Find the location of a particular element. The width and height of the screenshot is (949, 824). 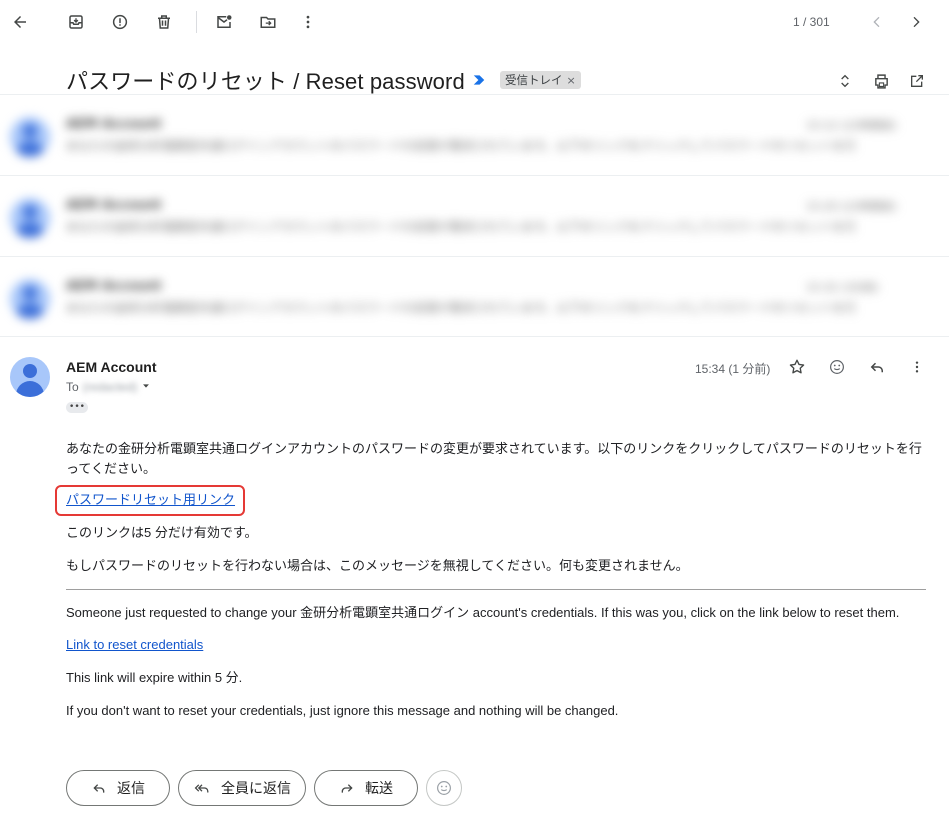

report-spam-button is located at coordinates (120, 22).